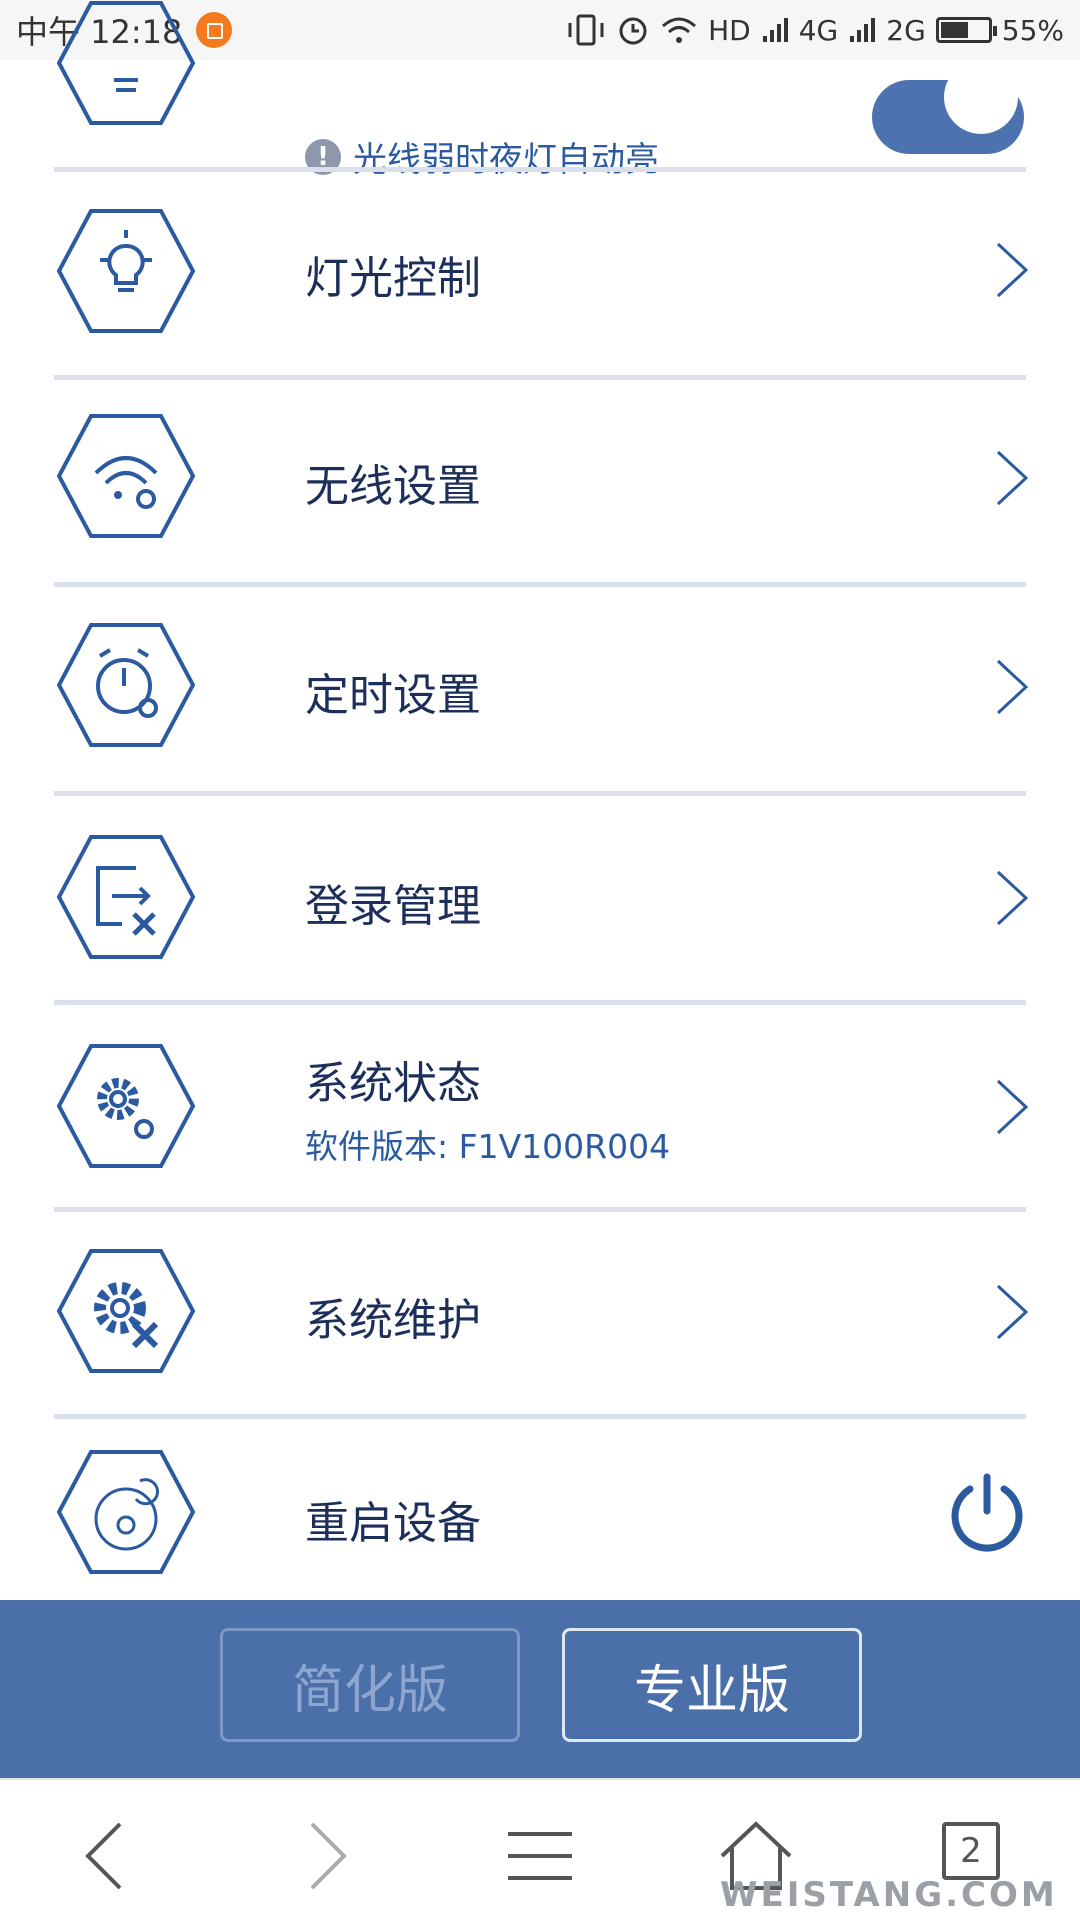 The width and height of the screenshot is (1080, 1920). I want to click on wifi-settings-icon, so click(126, 476).